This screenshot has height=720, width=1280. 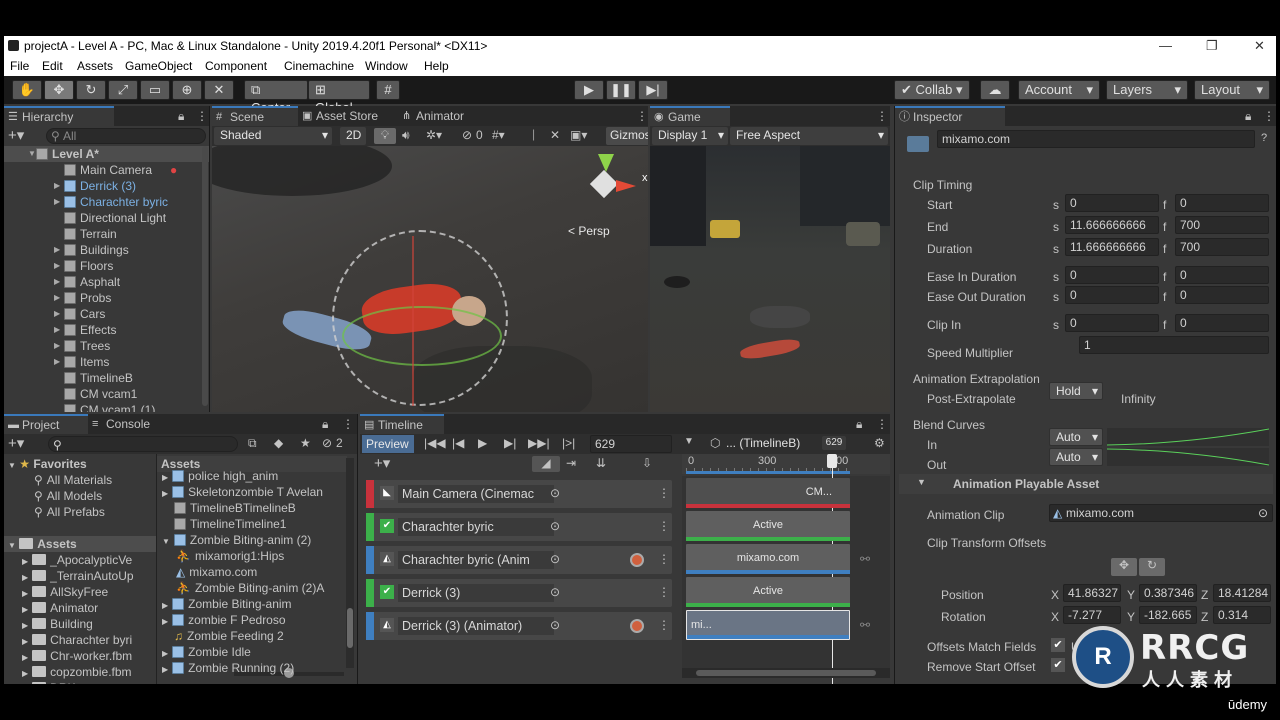 What do you see at coordinates (327, 443) in the screenshot?
I see `hidden-packages-icon: ⊘` at bounding box center [327, 443].